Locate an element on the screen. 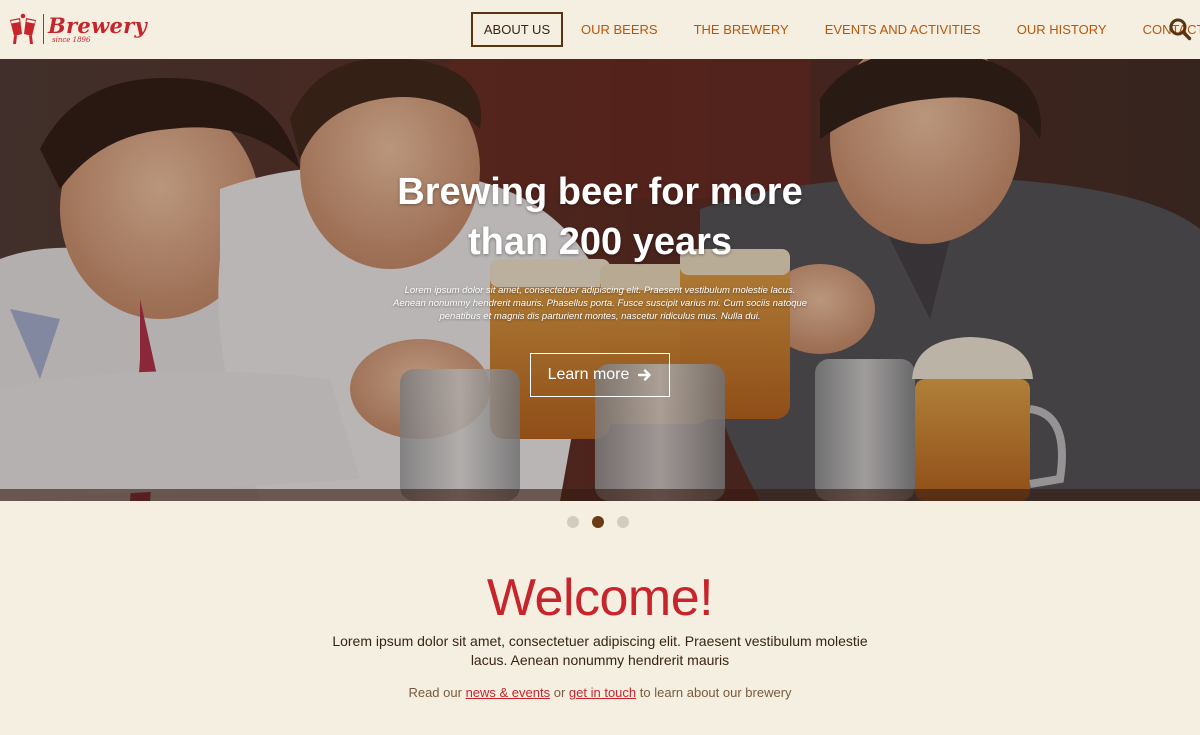 This screenshot has height=735, width=1200. nav-item-the-brewery: THE BREWERY is located at coordinates (741, 29).